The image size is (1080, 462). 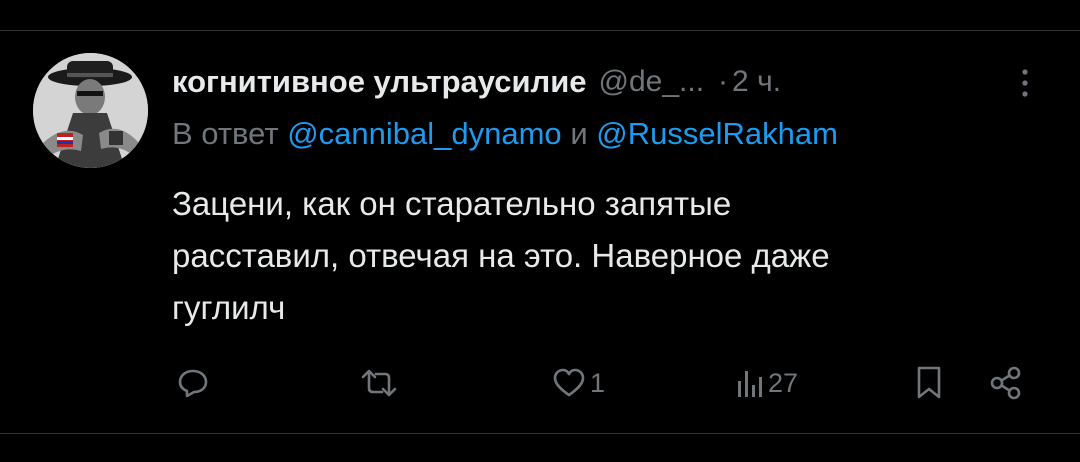 I want to click on avatar, so click(x=90, y=110).